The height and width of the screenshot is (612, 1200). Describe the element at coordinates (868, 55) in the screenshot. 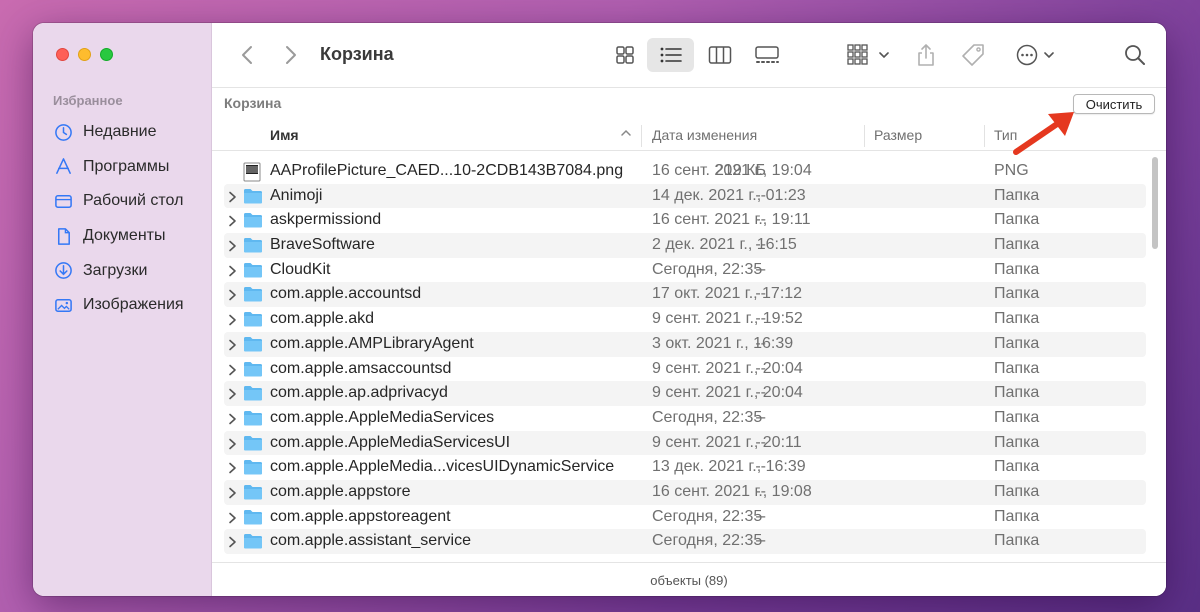

I see `group-button` at that location.